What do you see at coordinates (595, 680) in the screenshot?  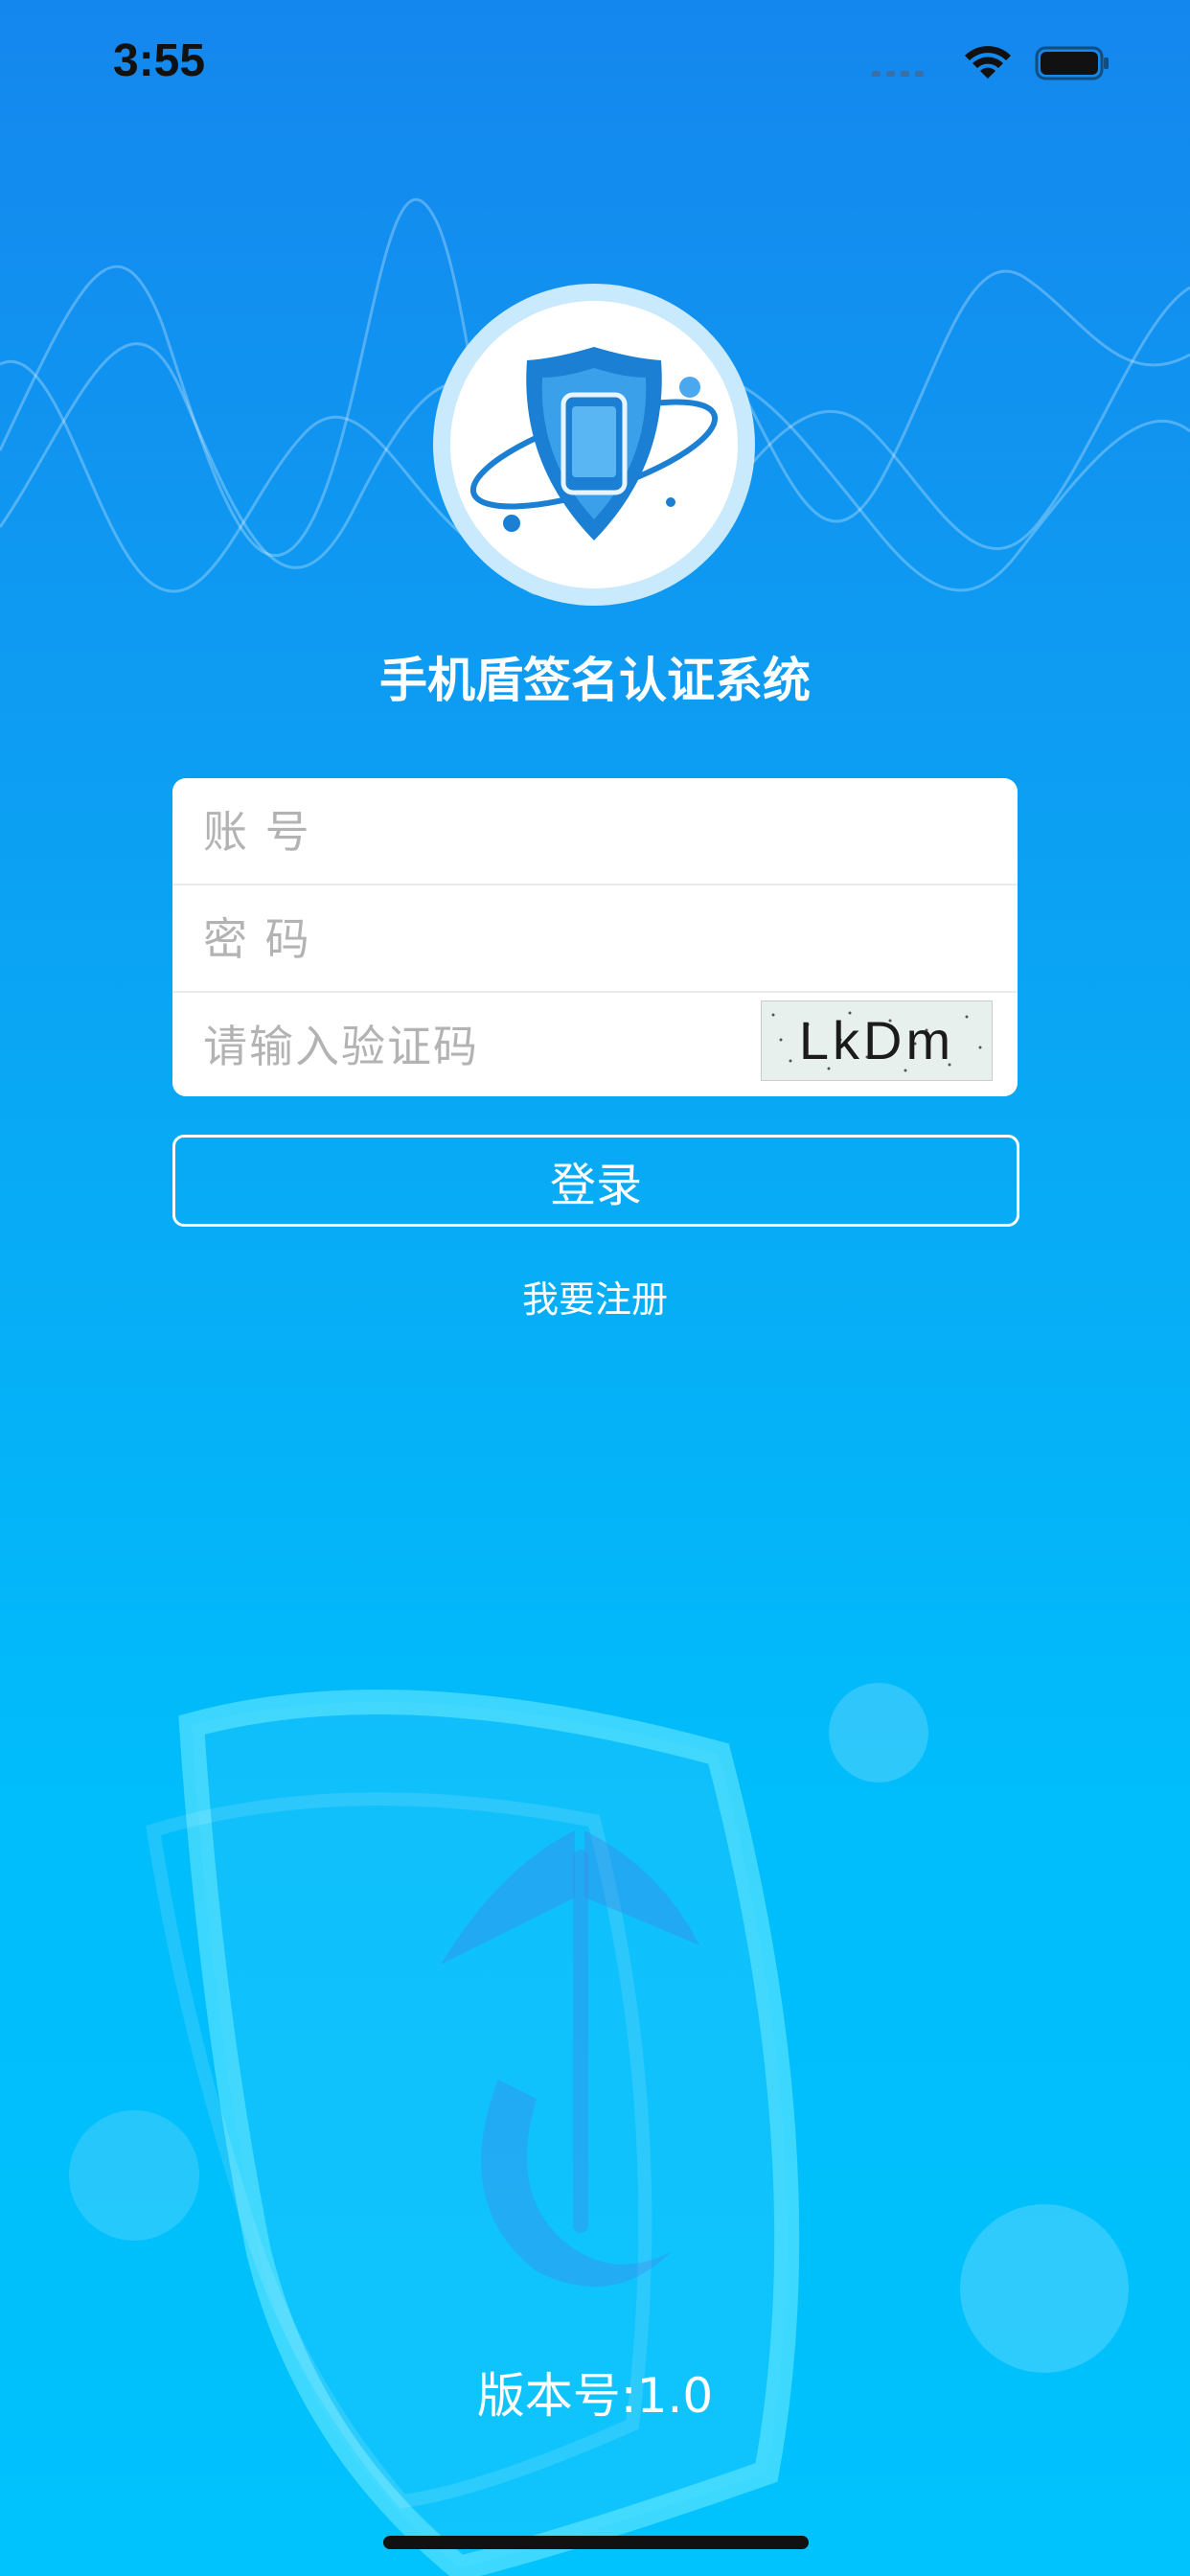 I see `app-title: 手机盾签名认证系统` at bounding box center [595, 680].